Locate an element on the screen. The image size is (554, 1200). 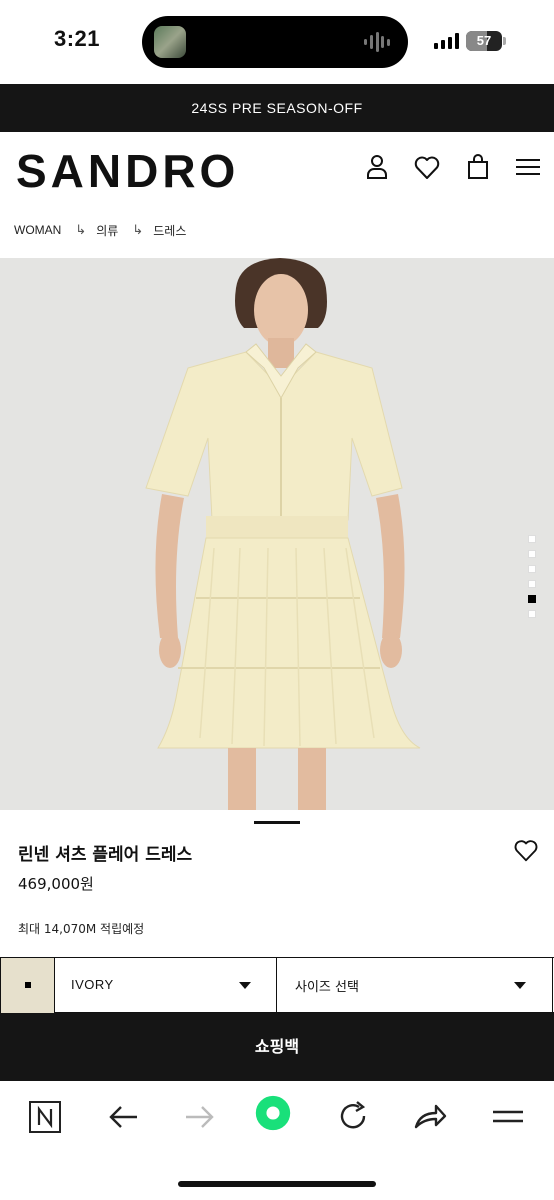
breadcrumb-item-clothing: 의류 is located at coordinates (107, 230).